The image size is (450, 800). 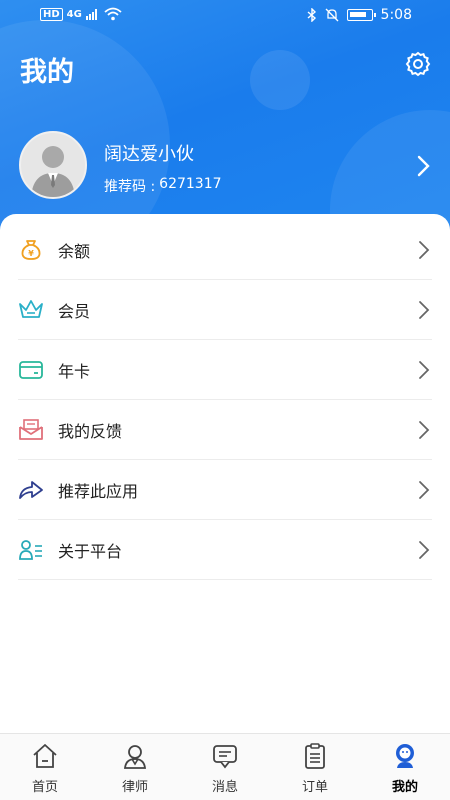 I want to click on referral-label: 推荐码 :, so click(x=130, y=187).